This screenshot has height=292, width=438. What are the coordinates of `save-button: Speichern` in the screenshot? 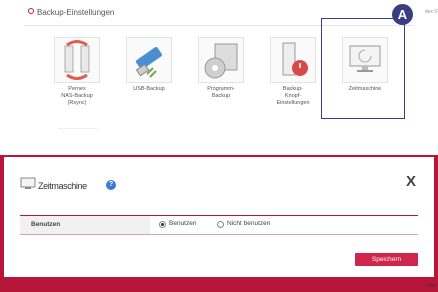 It's located at (386, 259).